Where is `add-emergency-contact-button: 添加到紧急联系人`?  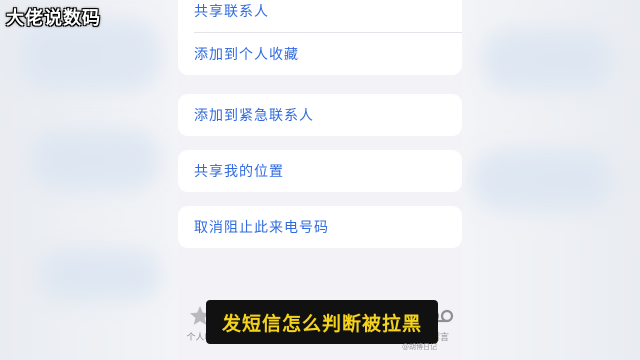
add-emergency-contact-button: 添加到紧急联系人 is located at coordinates (320, 115).